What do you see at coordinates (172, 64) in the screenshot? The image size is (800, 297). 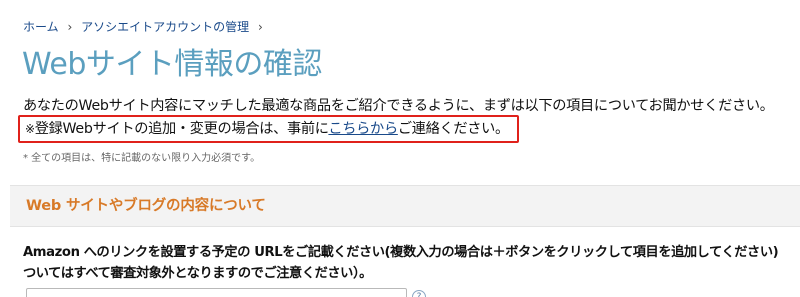 I see `page-title: Webサイト情報の確認` at bounding box center [172, 64].